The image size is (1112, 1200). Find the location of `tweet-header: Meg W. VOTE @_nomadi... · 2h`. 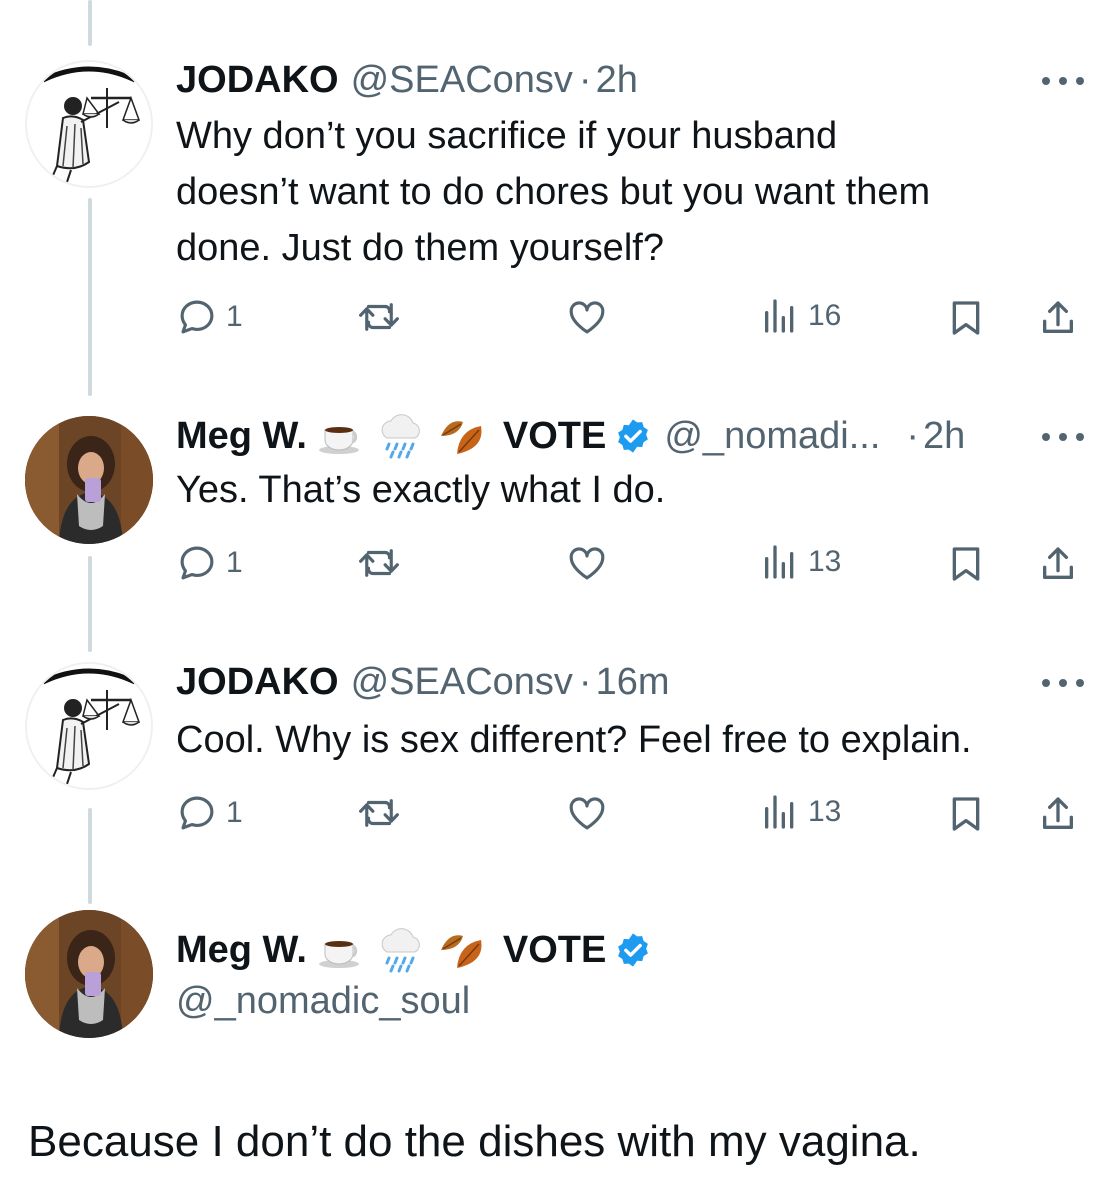

tweet-header: Meg W. VOTE @_nomadi... · 2h is located at coordinates (570, 436).